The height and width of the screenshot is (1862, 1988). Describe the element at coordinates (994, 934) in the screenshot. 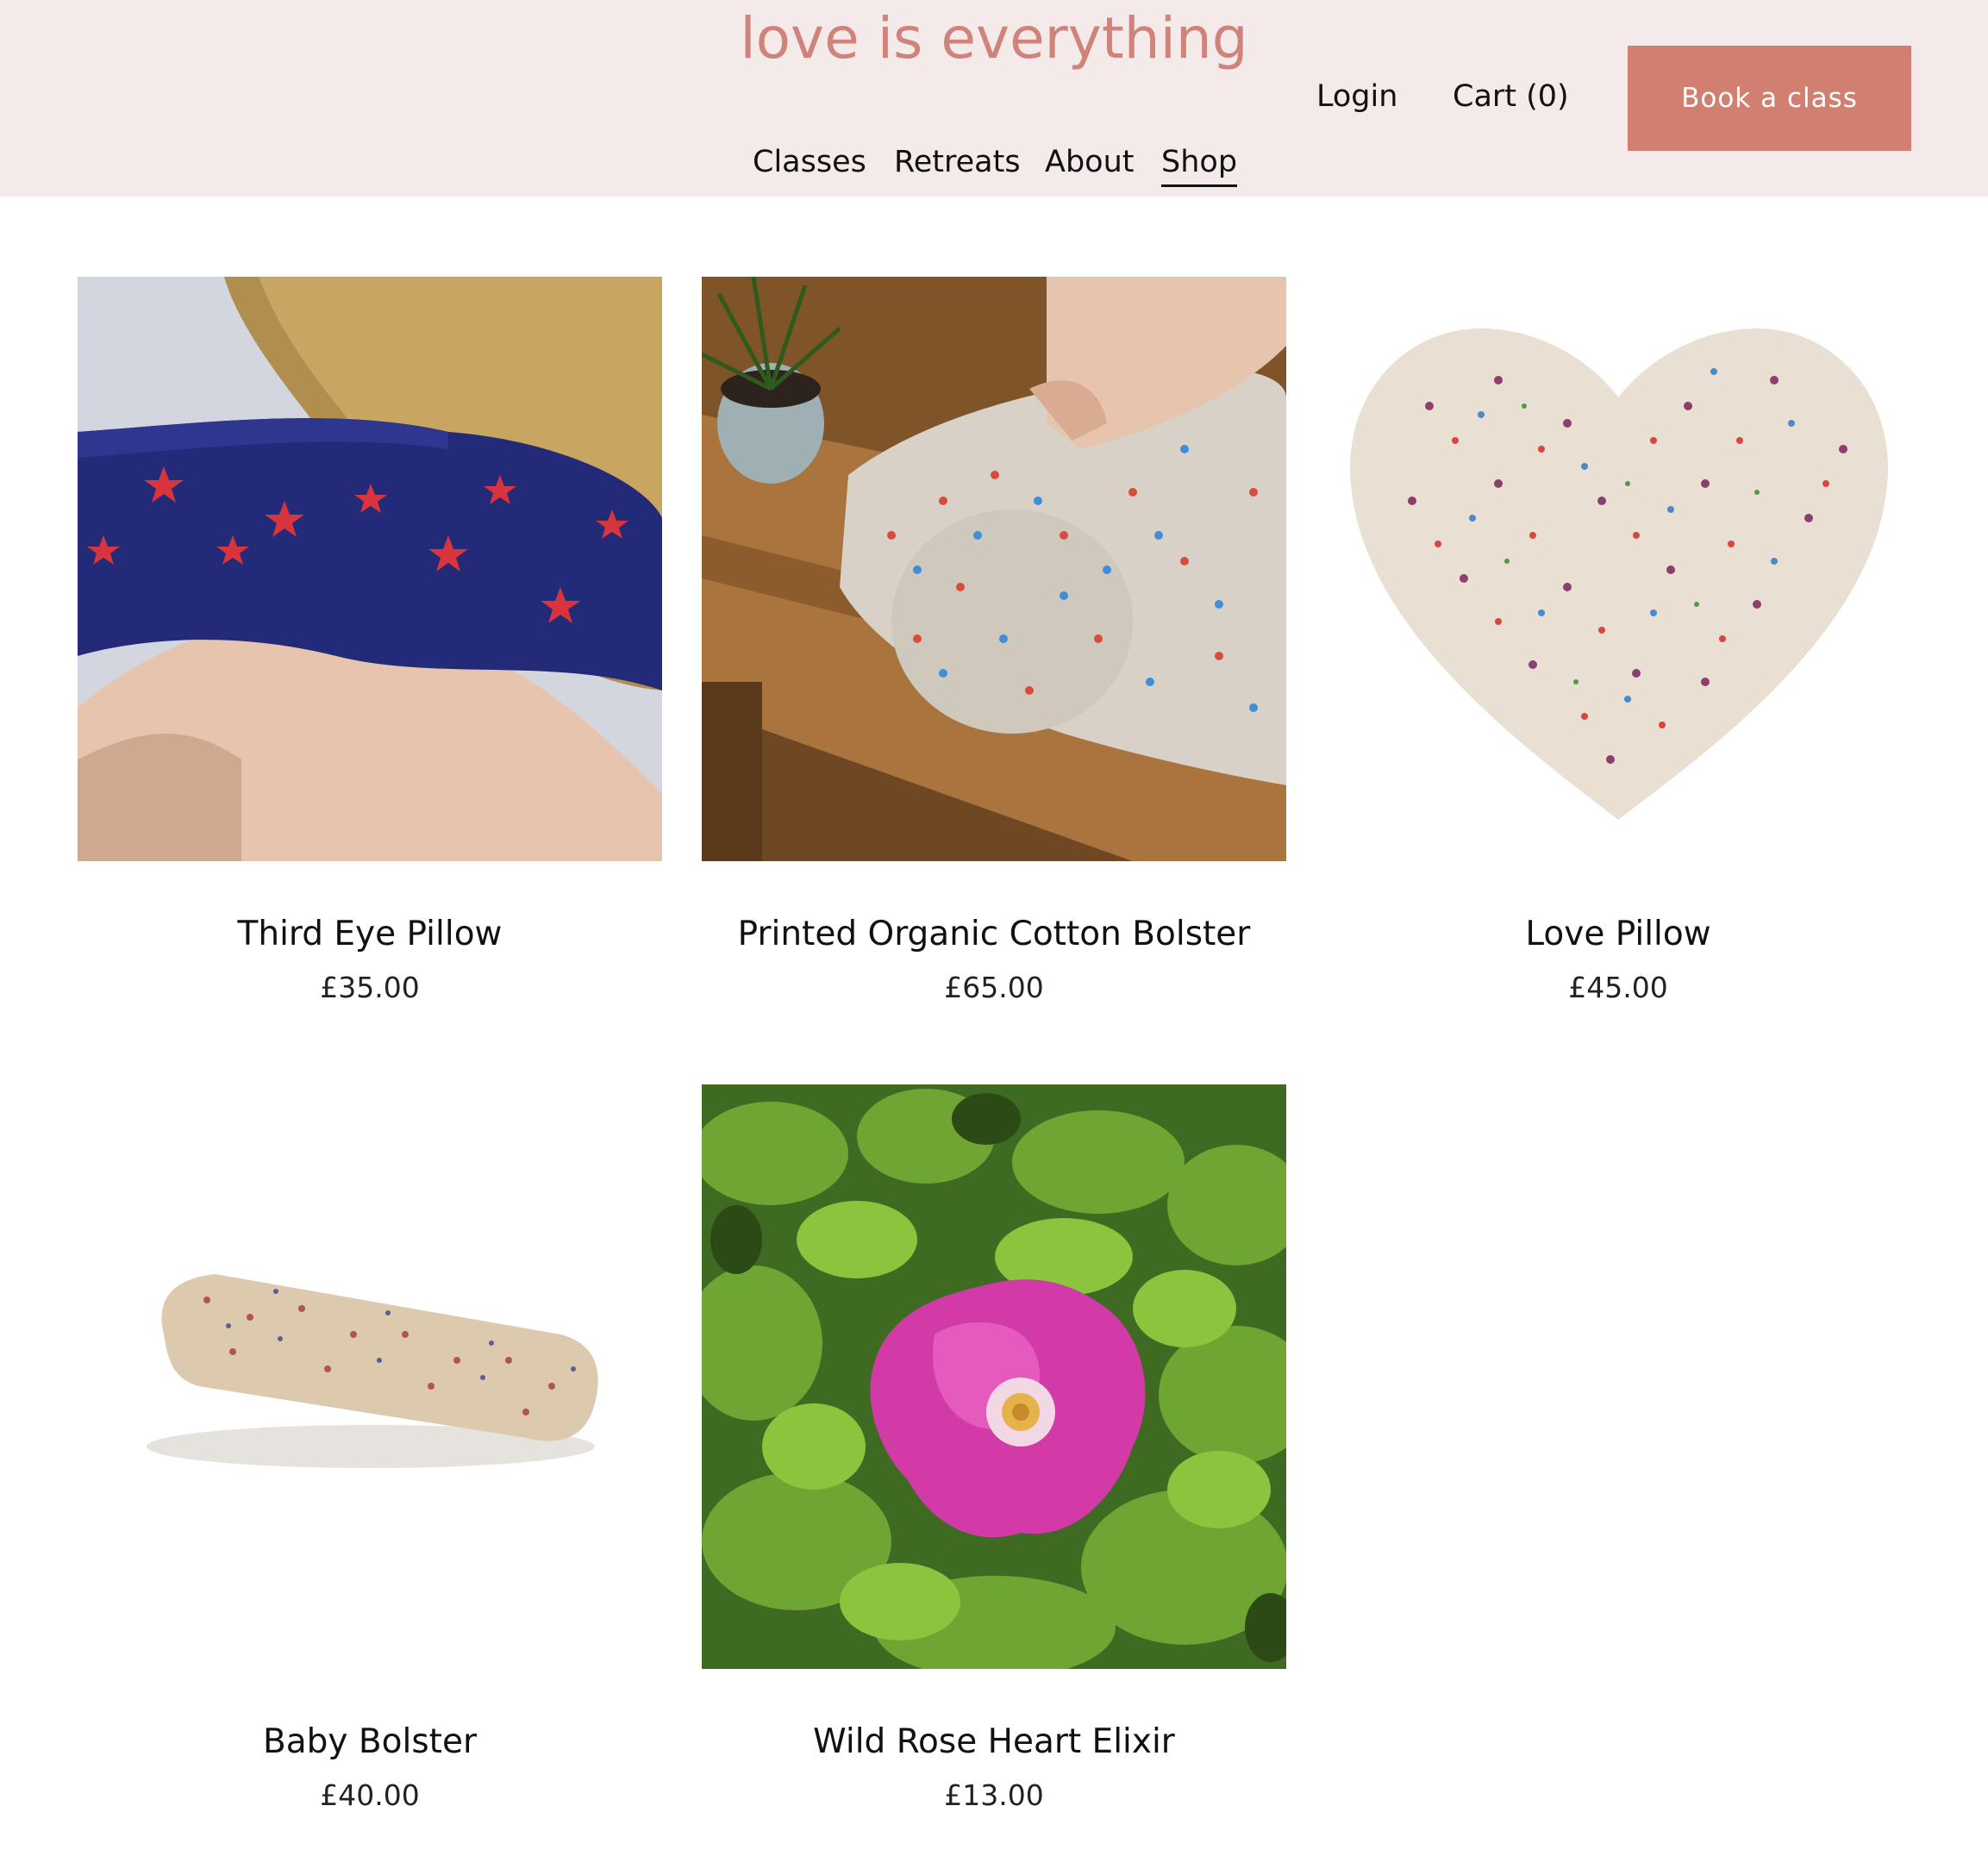

I see `product-title: Printed Organic Cotton Bolster` at that location.